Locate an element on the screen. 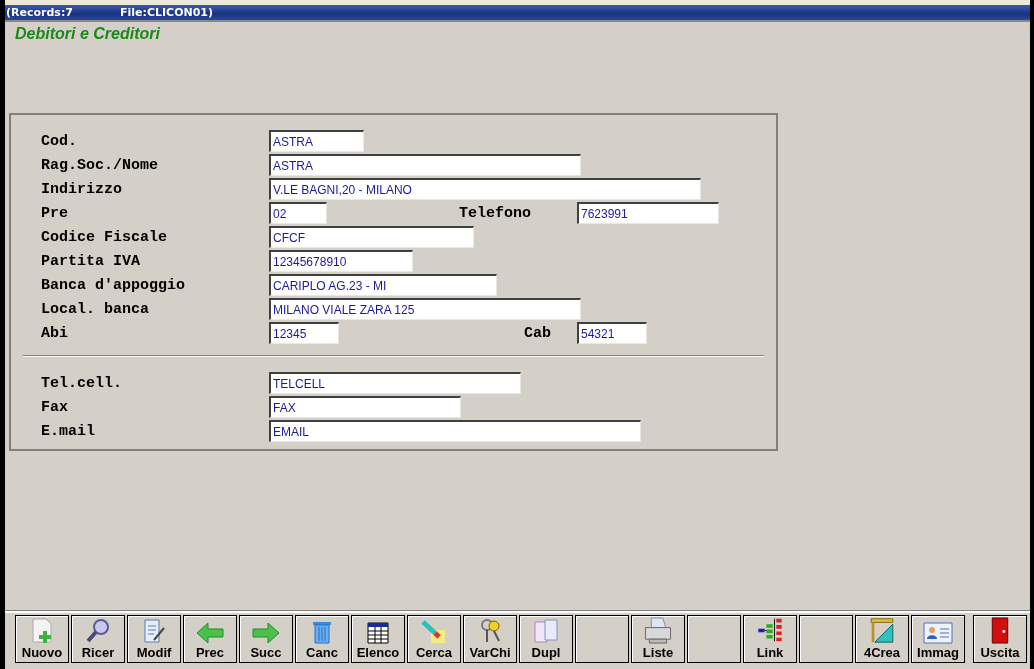 Image resolution: width=1034 pixels, height=669 pixels. drafting-tools-icon is located at coordinates (882, 630).